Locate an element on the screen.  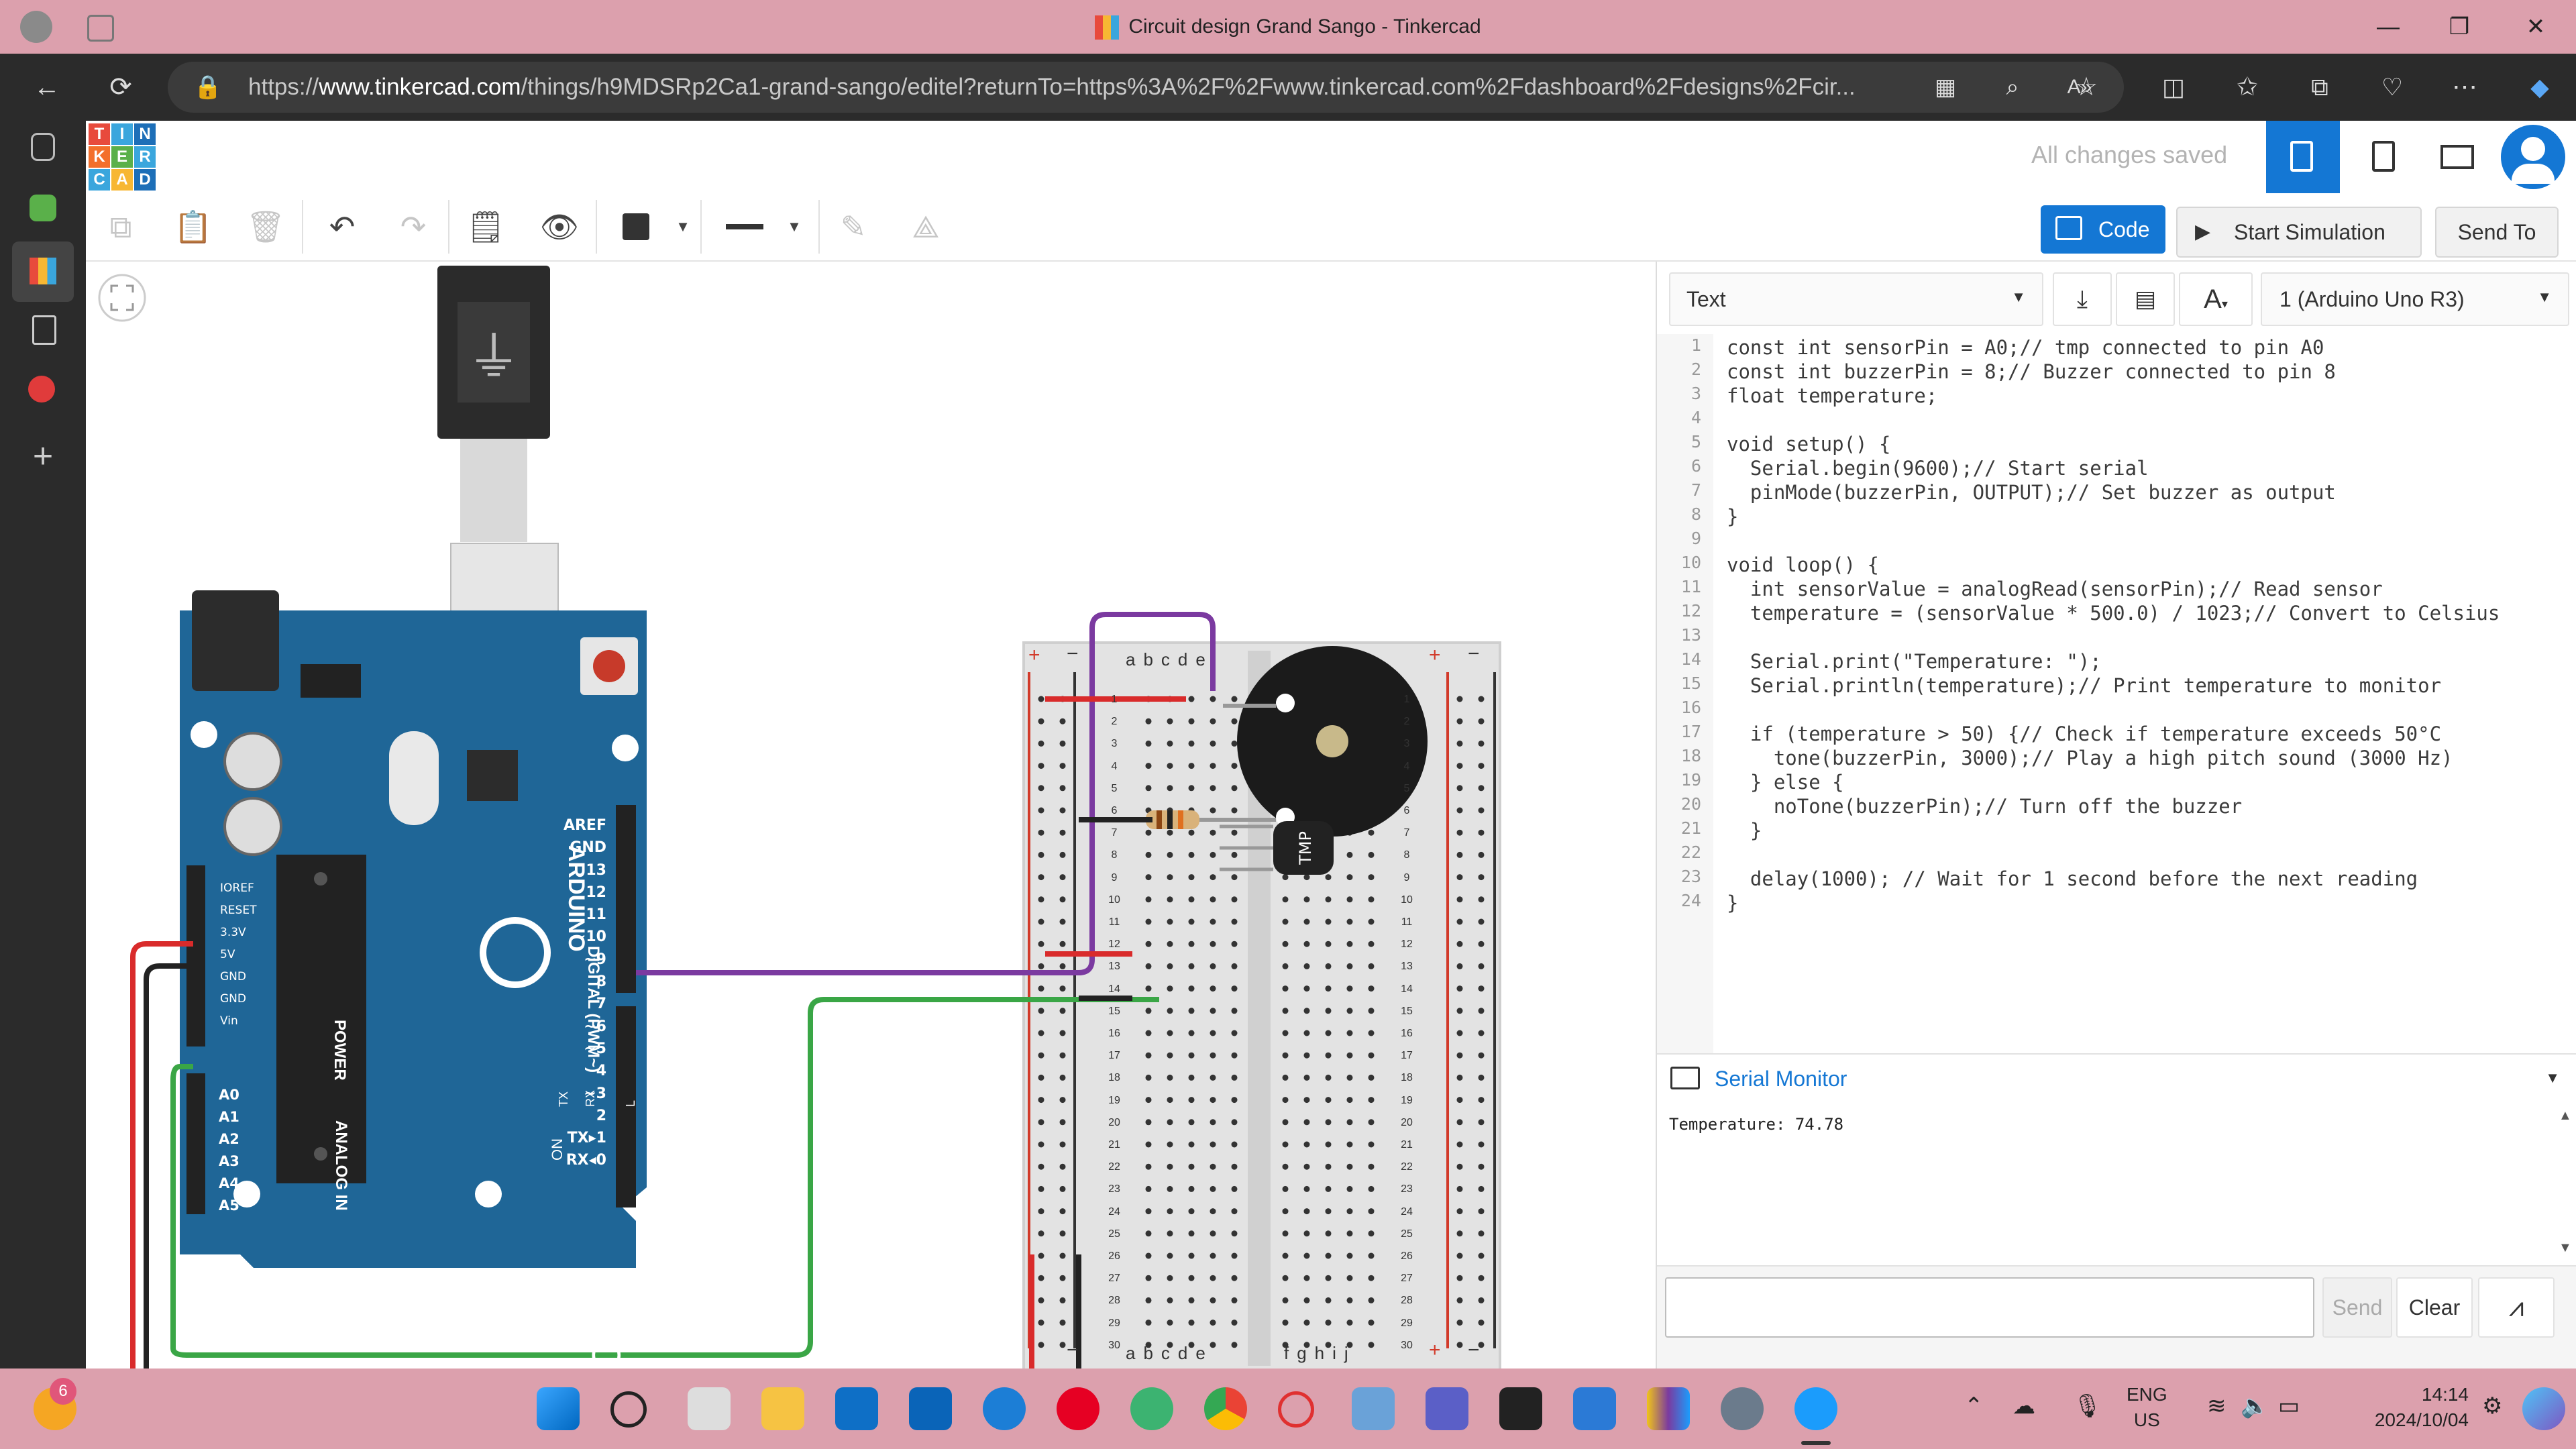
library-icon: ▤ is located at coordinates (2145, 299).